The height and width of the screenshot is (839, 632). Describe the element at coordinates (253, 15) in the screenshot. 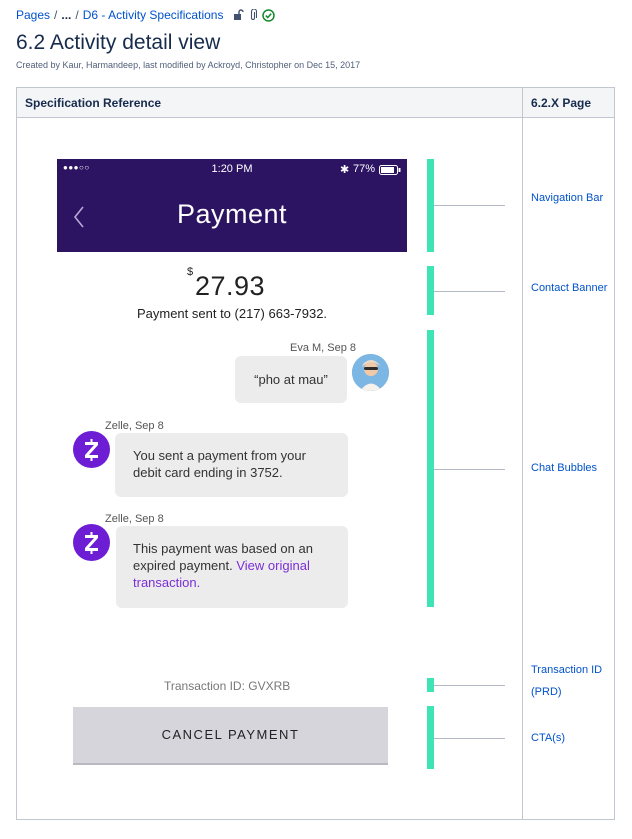

I see `paperclip-icon` at that location.